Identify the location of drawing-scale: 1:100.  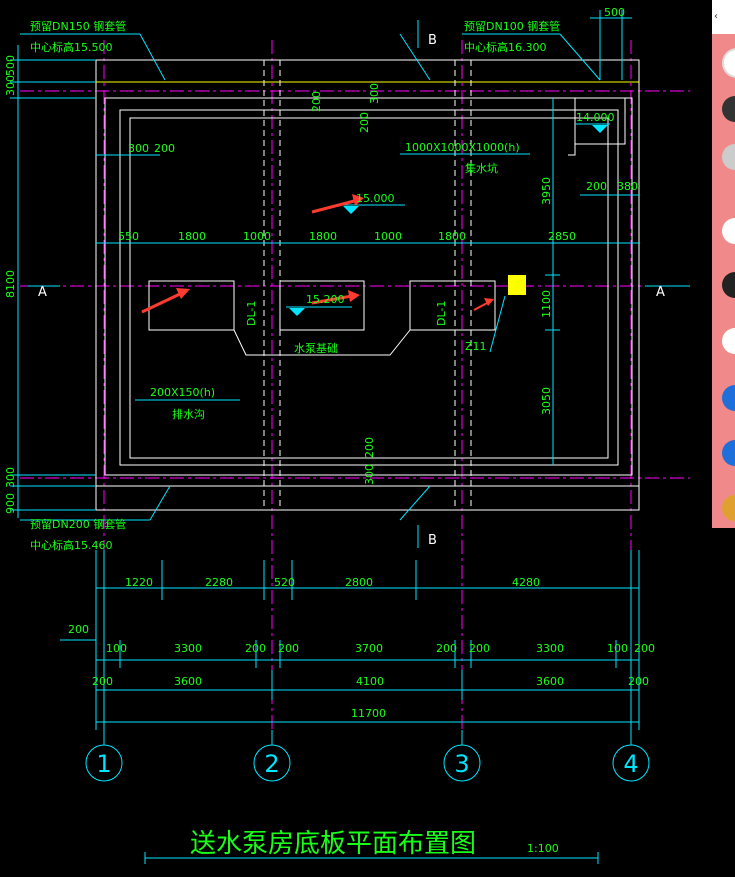
(543, 848).